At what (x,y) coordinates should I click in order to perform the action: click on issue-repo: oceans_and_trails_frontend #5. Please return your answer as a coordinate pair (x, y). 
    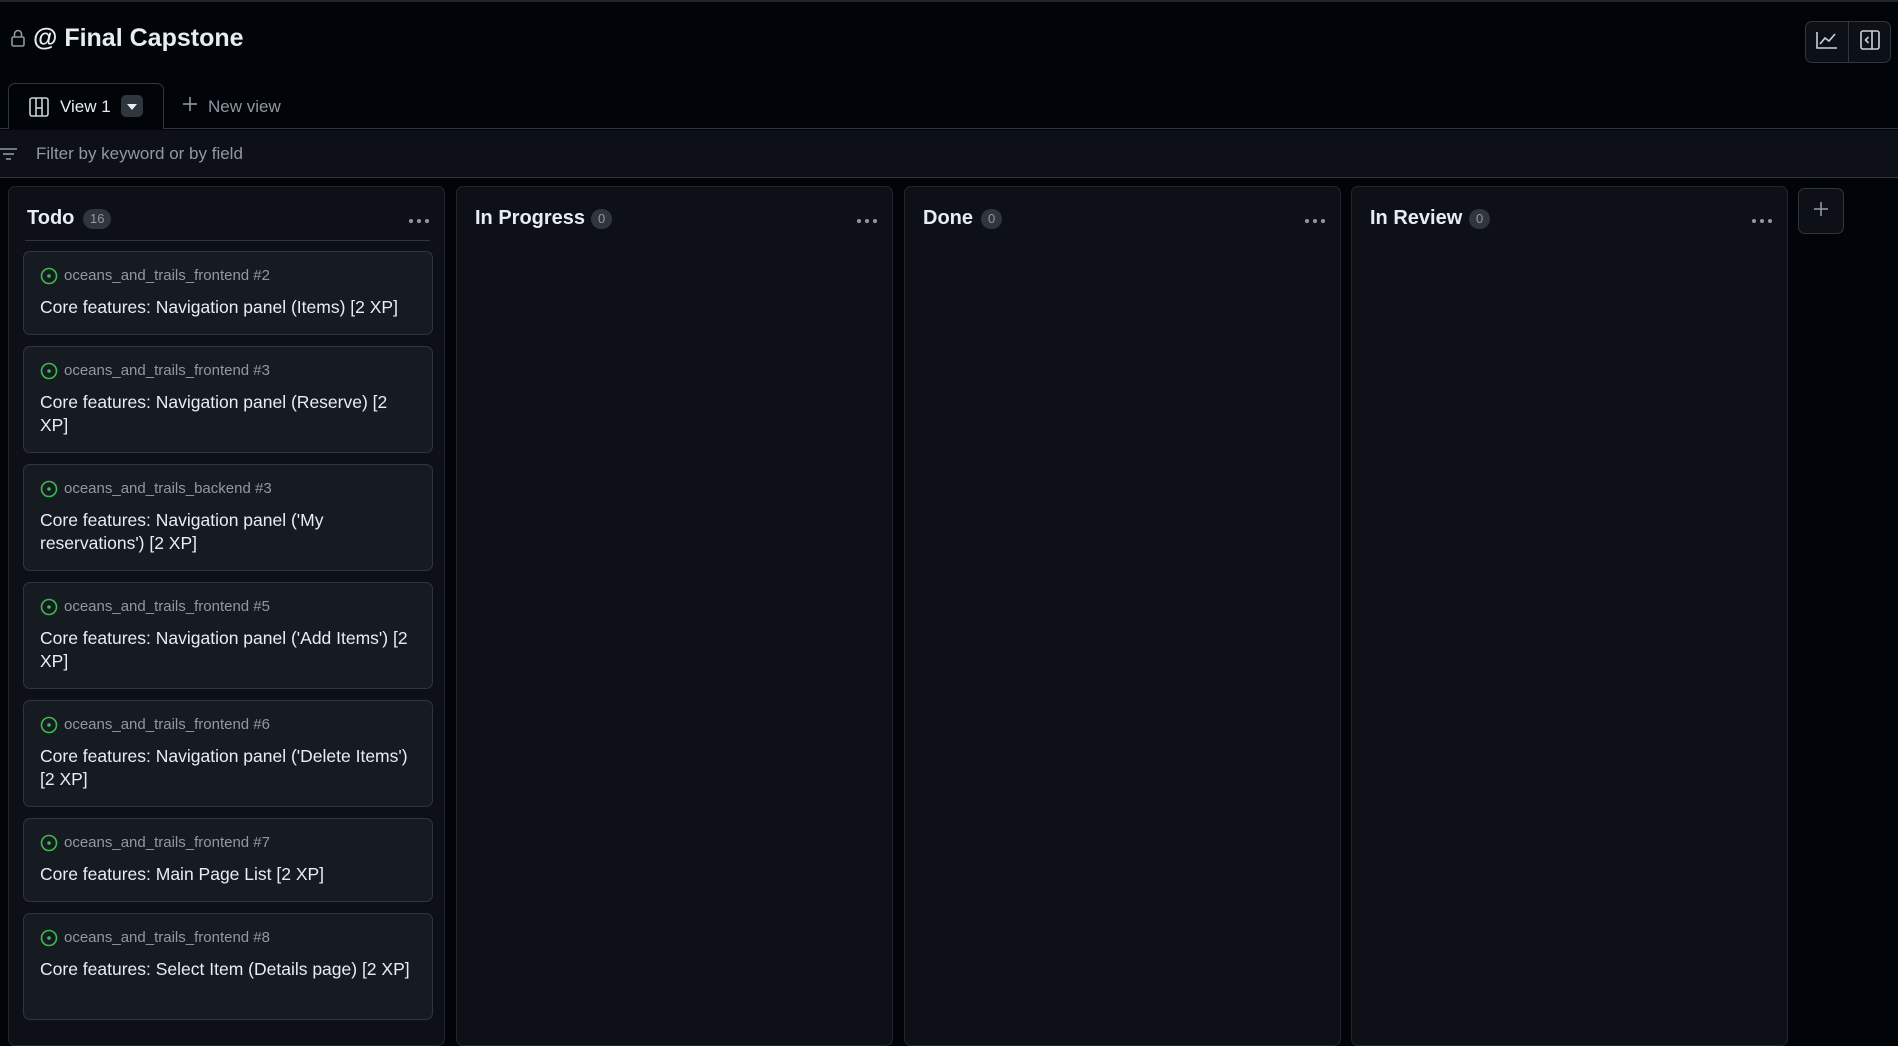
    Looking at the image, I should click on (167, 606).